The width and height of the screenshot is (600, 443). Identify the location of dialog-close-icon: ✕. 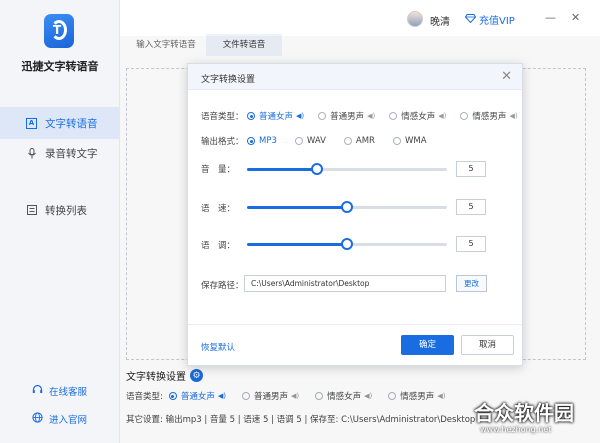
(506, 76).